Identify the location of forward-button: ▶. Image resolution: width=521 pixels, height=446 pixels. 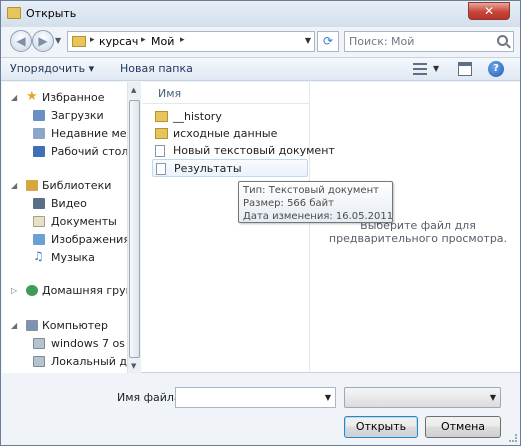
(43, 41).